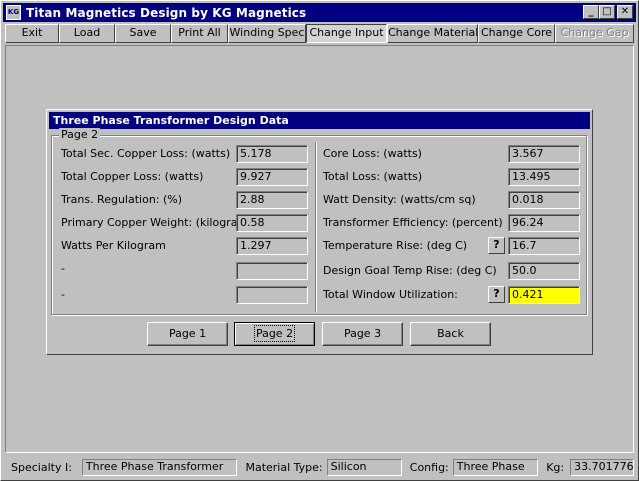 The width and height of the screenshot is (639, 481). What do you see at coordinates (272, 246) in the screenshot?
I see `watts-per-kilogram-field: 1.297` at bounding box center [272, 246].